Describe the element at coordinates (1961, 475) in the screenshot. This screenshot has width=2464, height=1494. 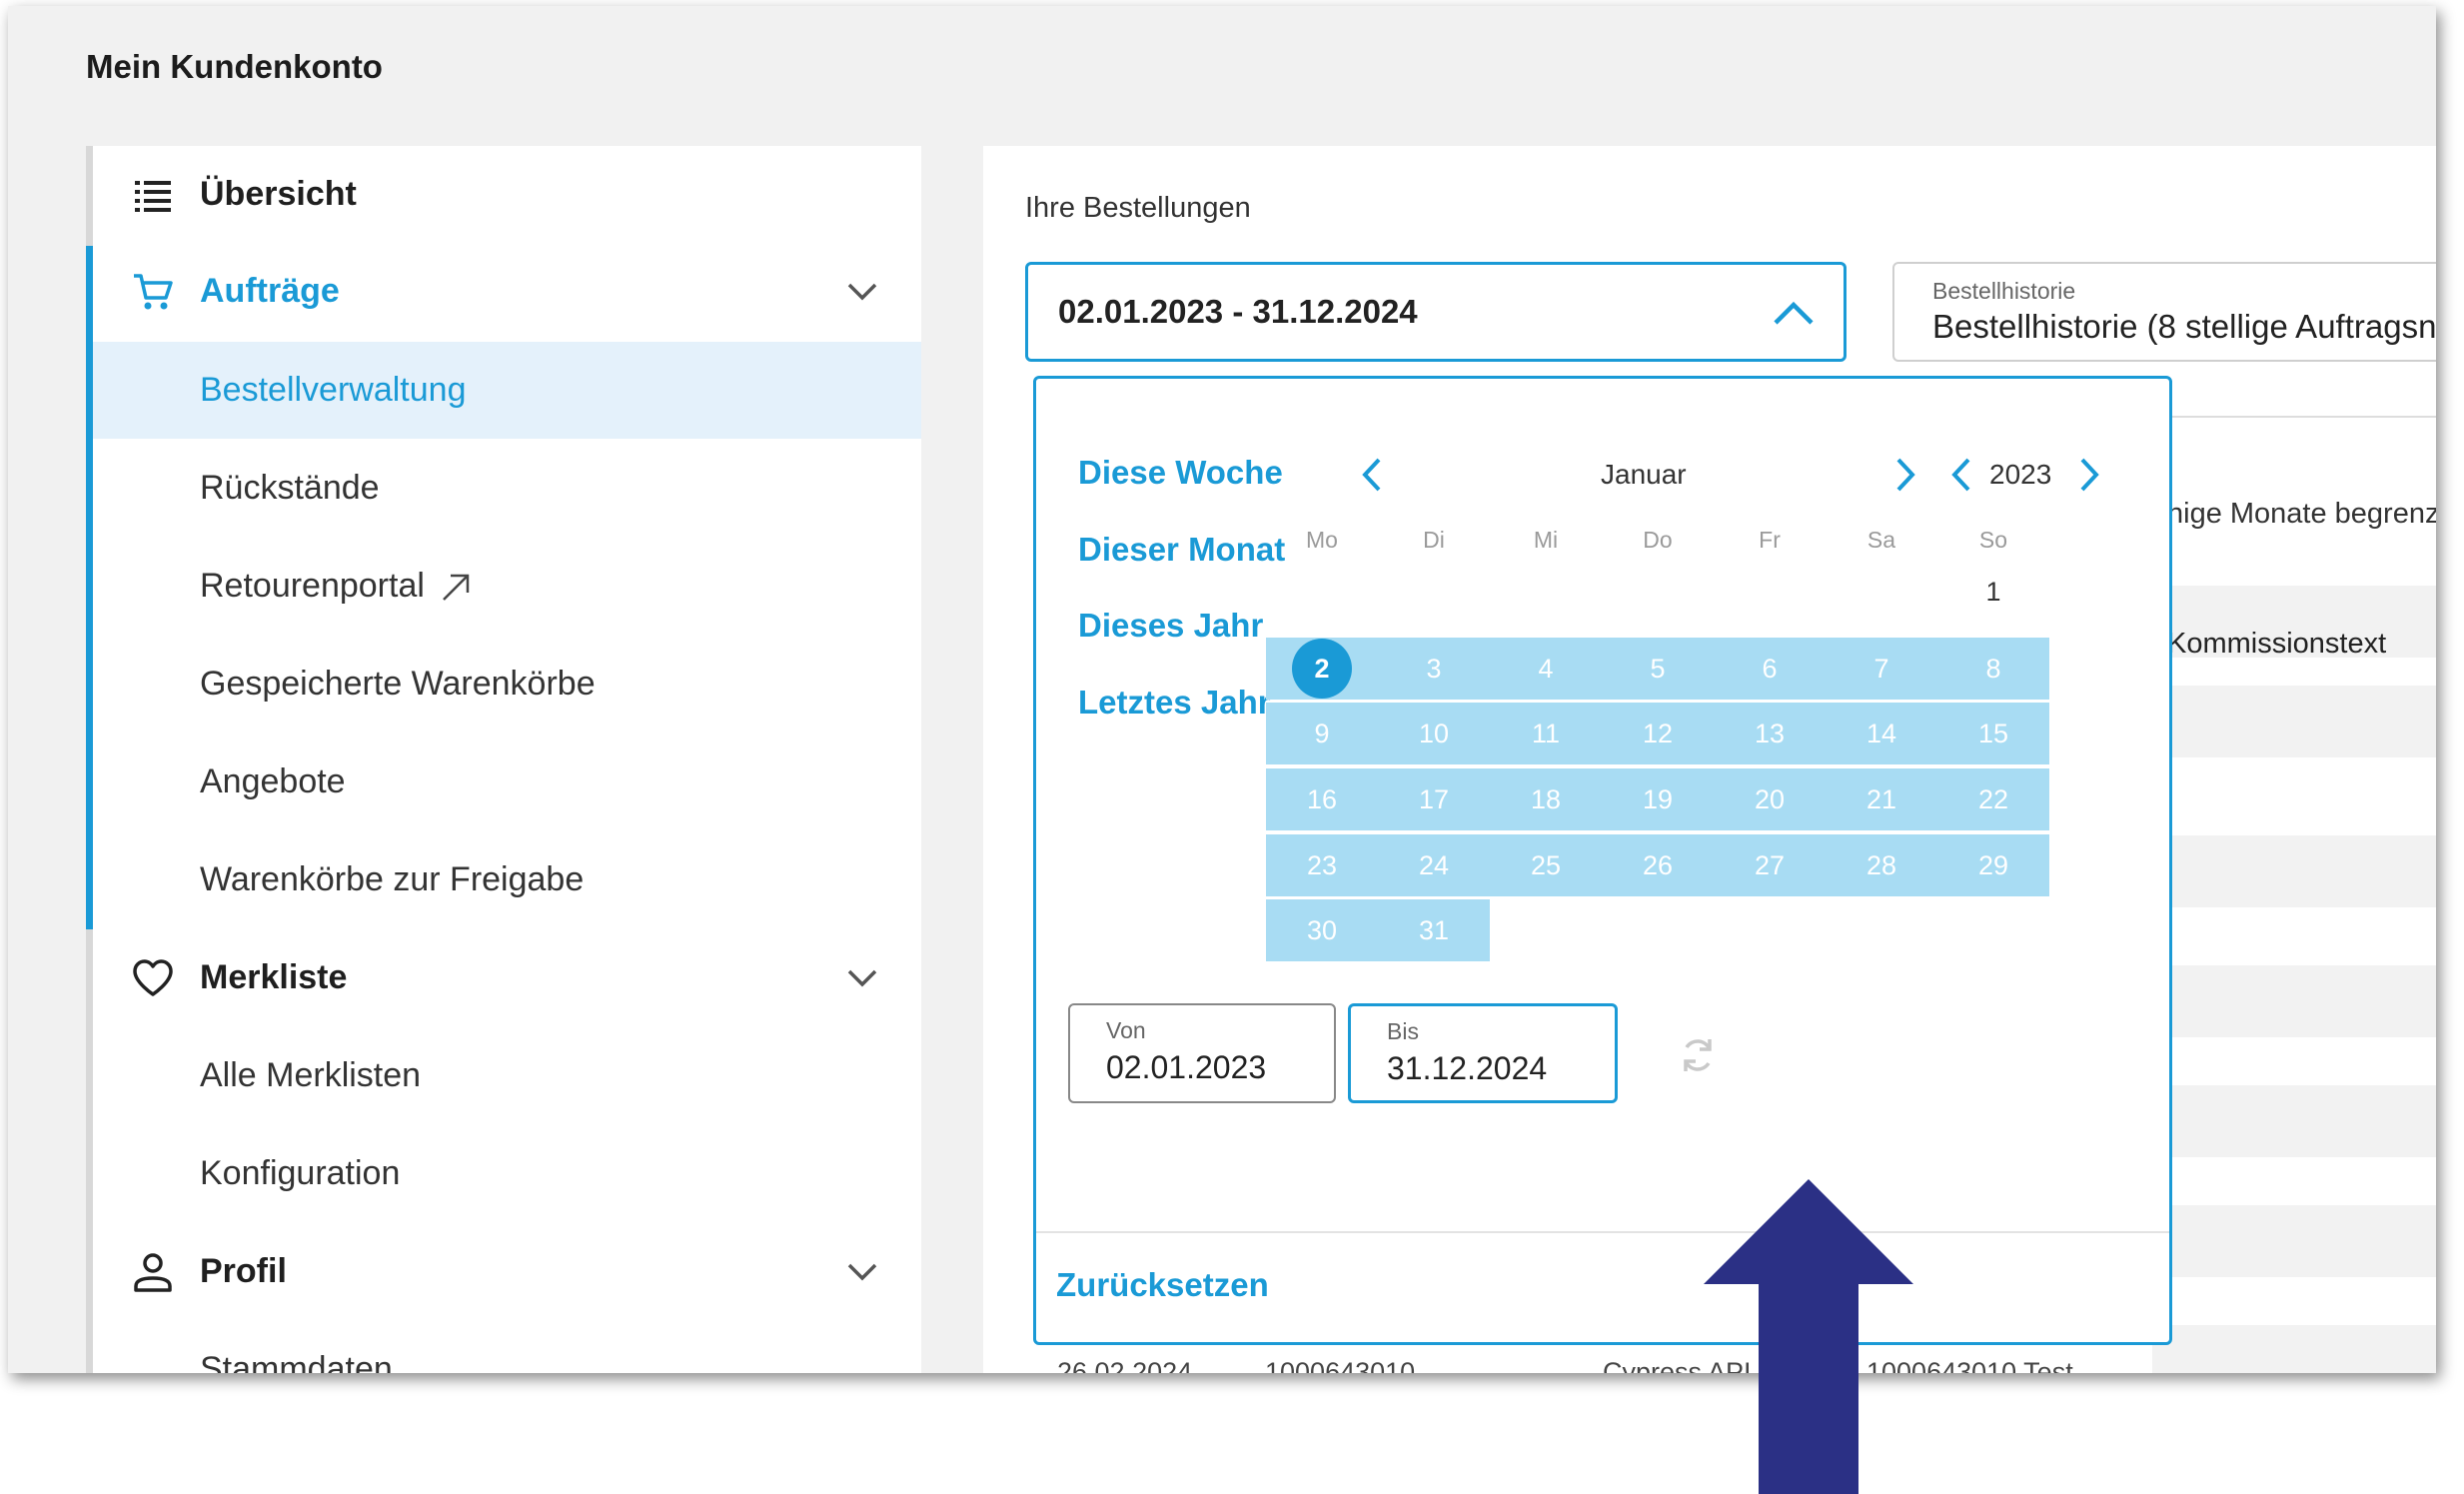
I see `prev-year-icon` at that location.